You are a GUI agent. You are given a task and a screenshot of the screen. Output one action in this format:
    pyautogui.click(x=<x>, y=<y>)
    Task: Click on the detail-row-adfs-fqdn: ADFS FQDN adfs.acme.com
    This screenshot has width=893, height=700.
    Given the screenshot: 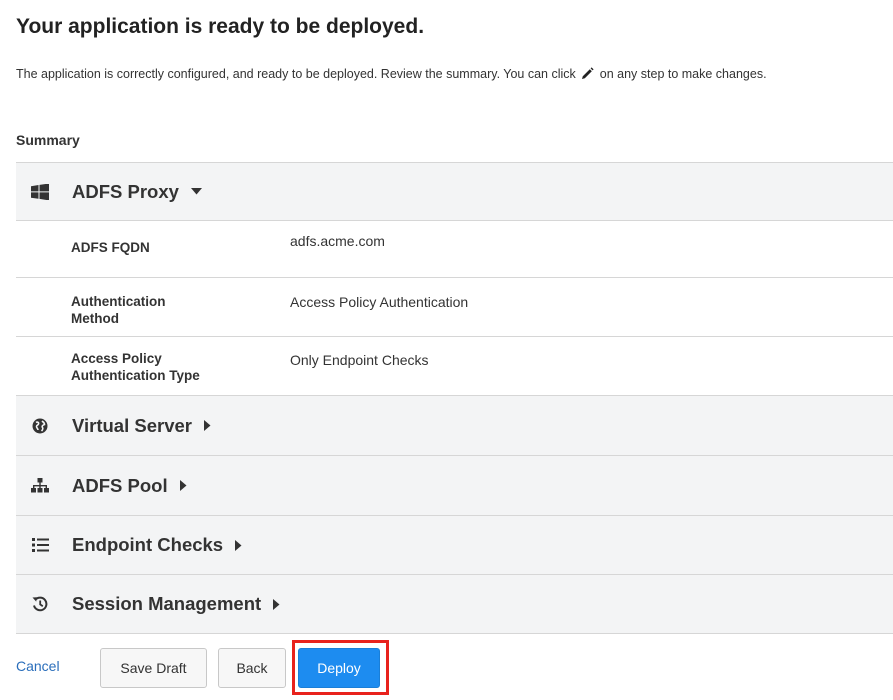 What is the action you would take?
    pyautogui.click(x=454, y=249)
    